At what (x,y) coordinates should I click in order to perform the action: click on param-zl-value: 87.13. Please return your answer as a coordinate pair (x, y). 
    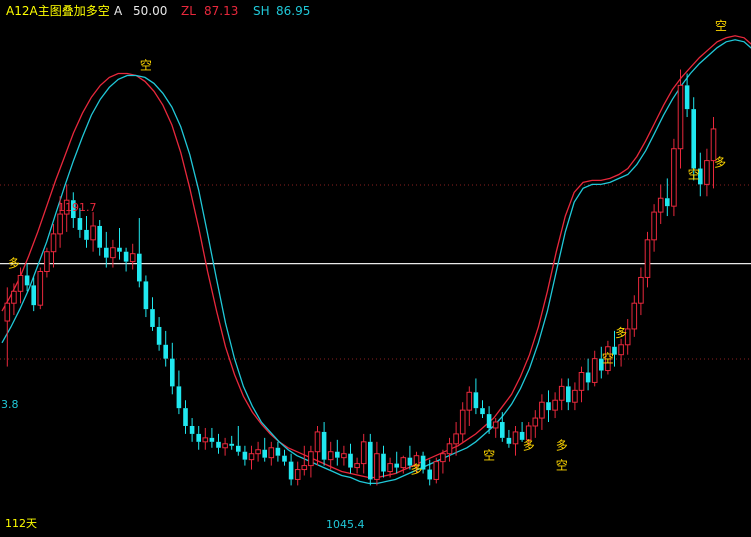
    Looking at the image, I should click on (221, 11).